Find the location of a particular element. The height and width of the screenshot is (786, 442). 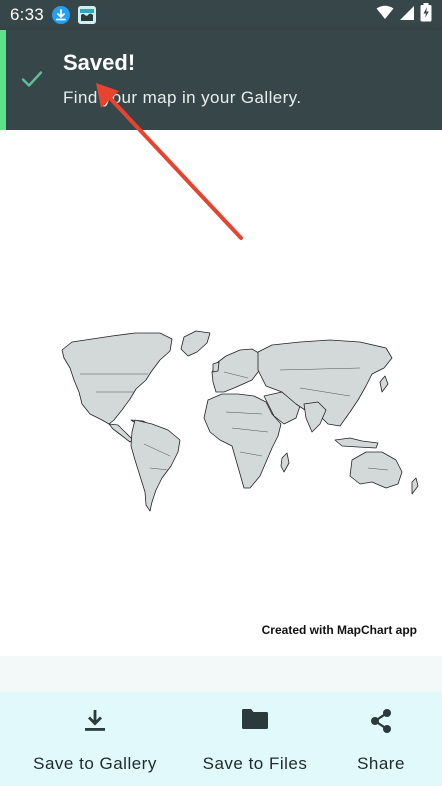

saved-toast: Saved! Find your map in your Gallery. is located at coordinates (221, 80).